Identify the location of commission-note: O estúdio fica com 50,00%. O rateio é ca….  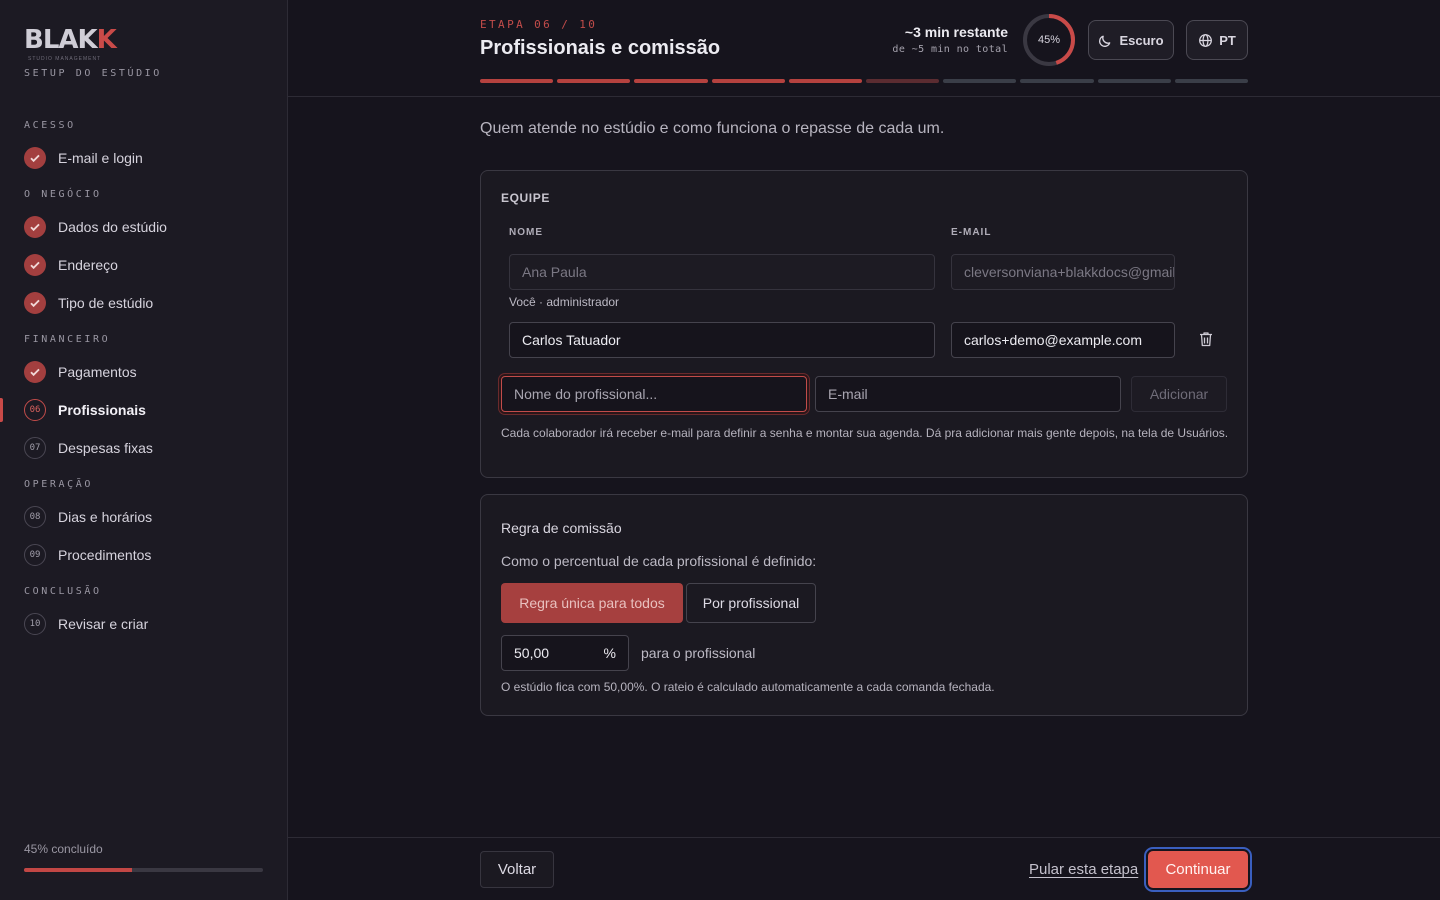
(748, 687).